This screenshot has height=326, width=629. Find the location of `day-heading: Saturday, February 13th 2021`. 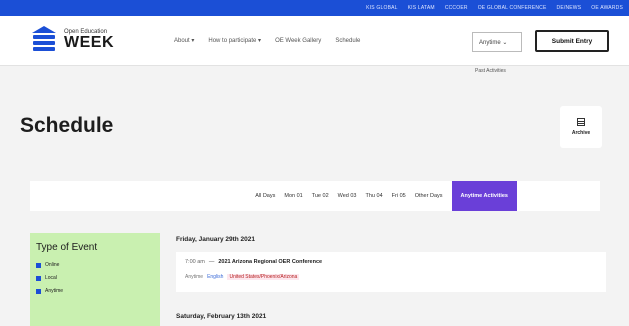

day-heading: Saturday, February 13th 2021 is located at coordinates (221, 316).